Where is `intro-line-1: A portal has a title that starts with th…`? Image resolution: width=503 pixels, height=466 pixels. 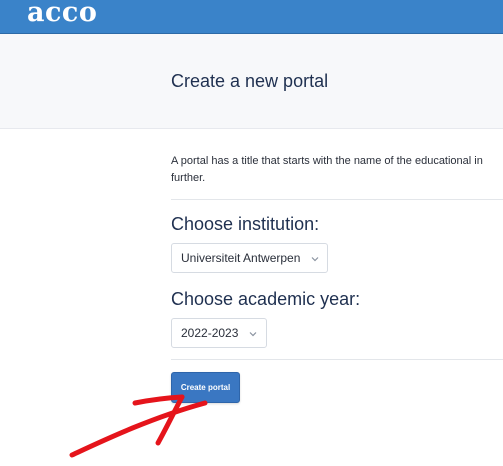
intro-line-1: A portal has a title that starts with th… is located at coordinates (327, 161).